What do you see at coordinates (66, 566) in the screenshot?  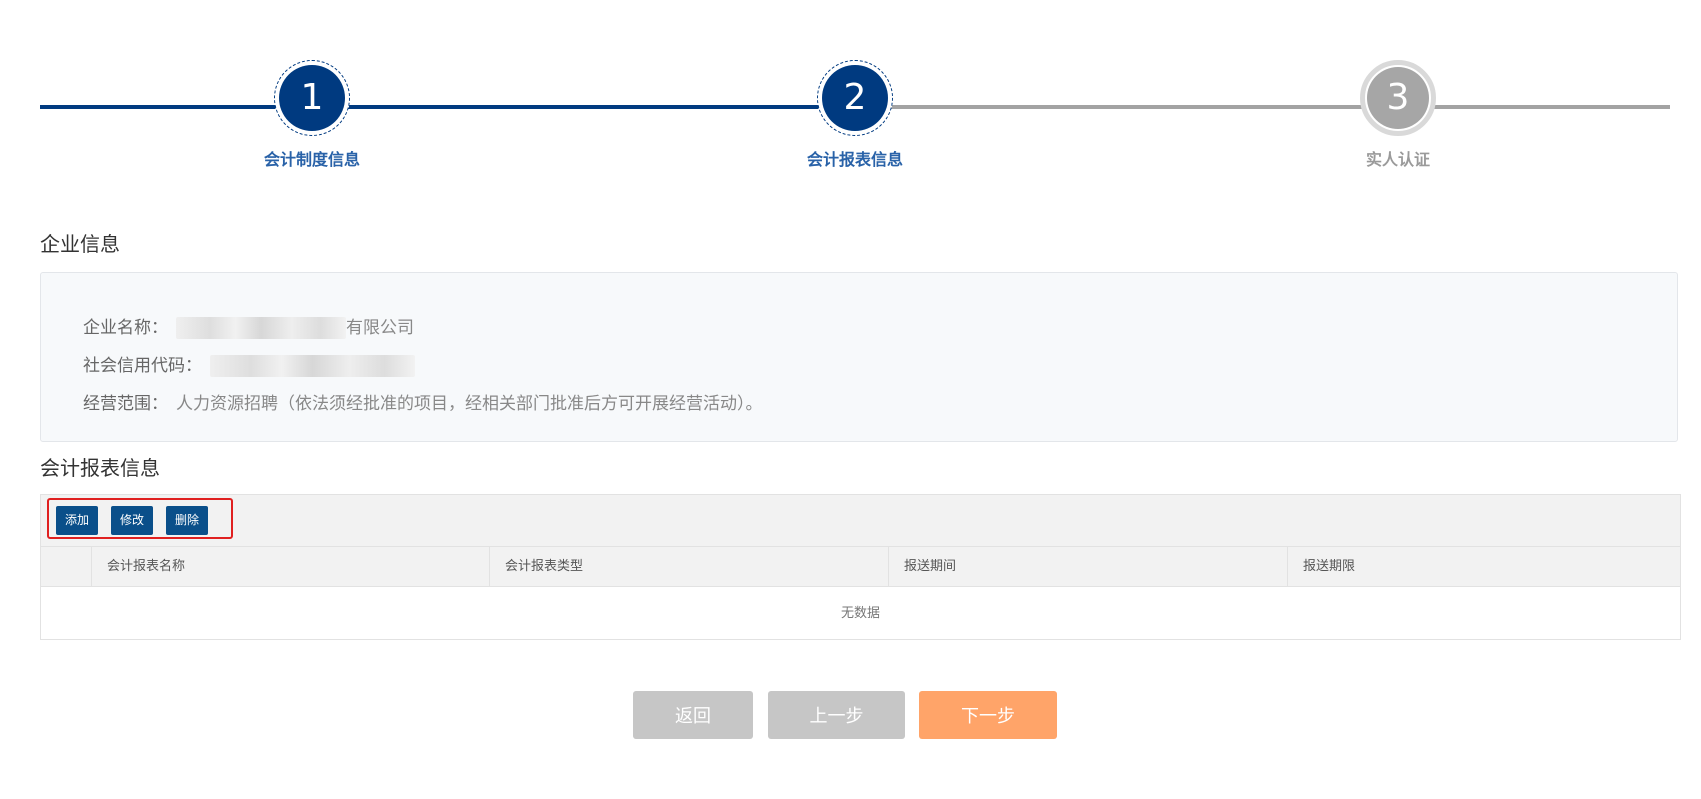 I see `select-column-header` at bounding box center [66, 566].